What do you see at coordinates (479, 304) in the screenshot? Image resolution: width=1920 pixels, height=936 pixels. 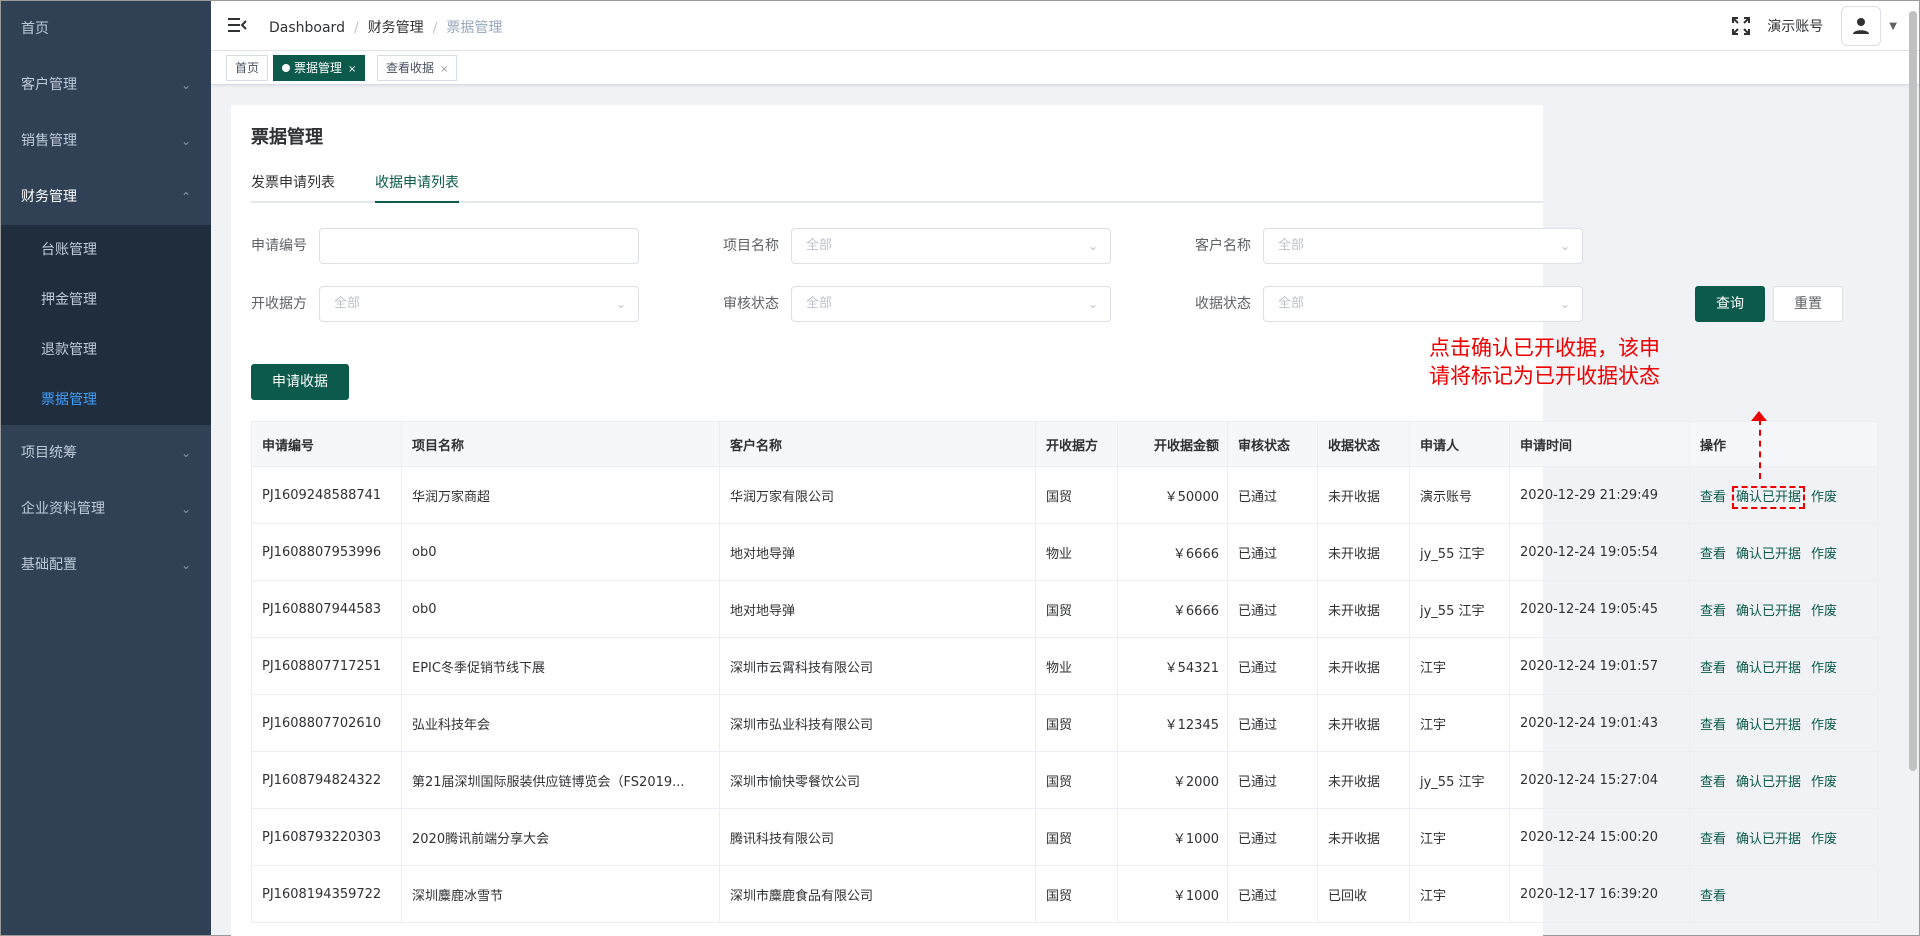 I see `issuer-select: 全部 ⌄` at bounding box center [479, 304].